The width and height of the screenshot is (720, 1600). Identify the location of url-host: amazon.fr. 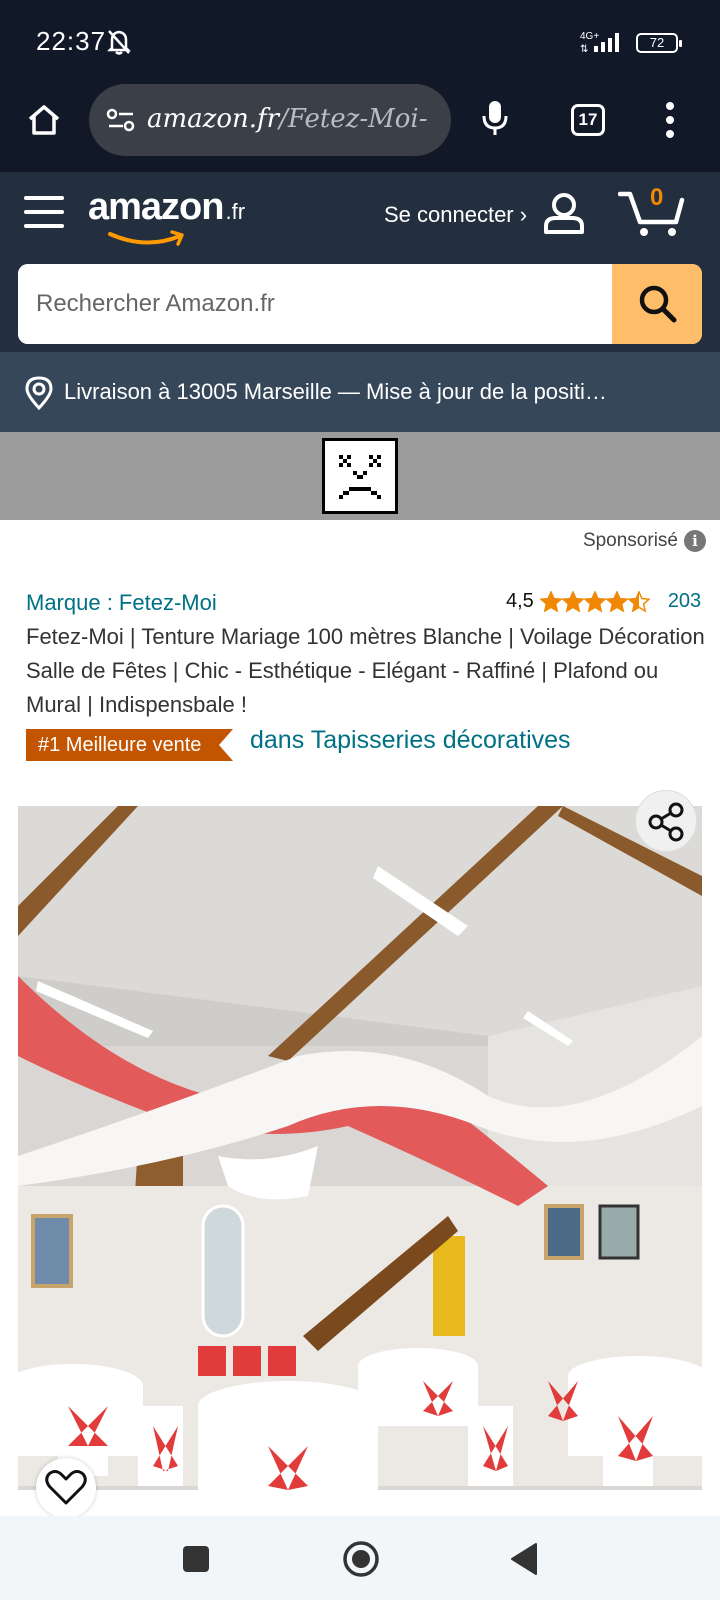
(213, 119).